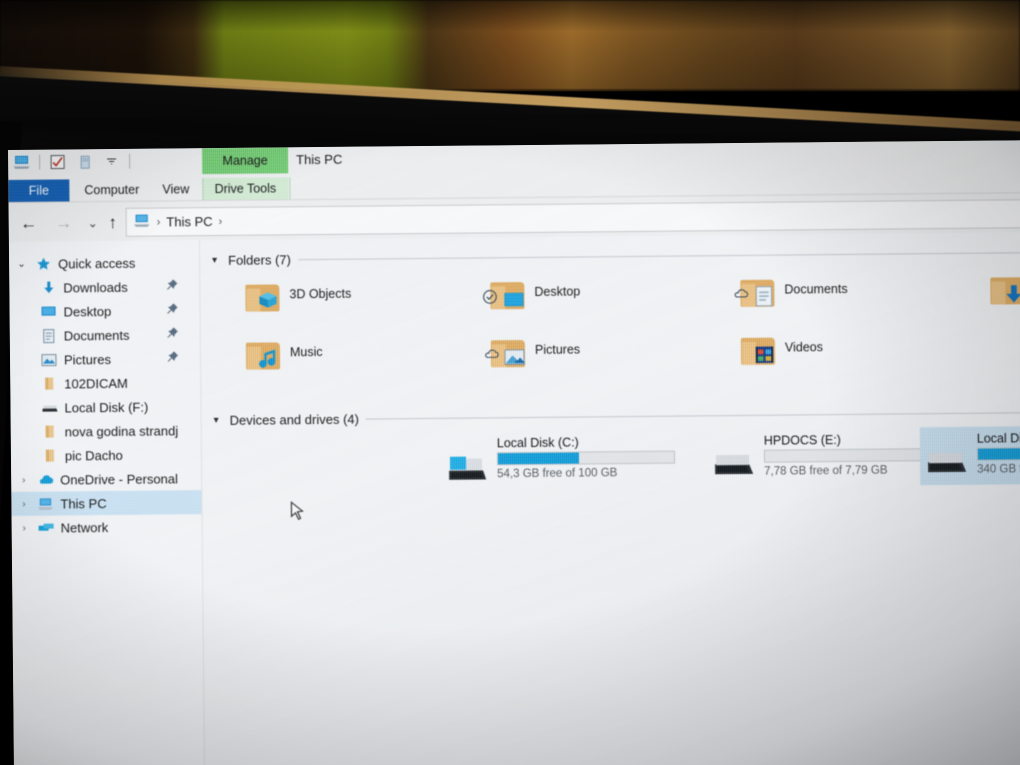  Describe the element at coordinates (57, 161) in the screenshot. I see `properties-icon` at that location.